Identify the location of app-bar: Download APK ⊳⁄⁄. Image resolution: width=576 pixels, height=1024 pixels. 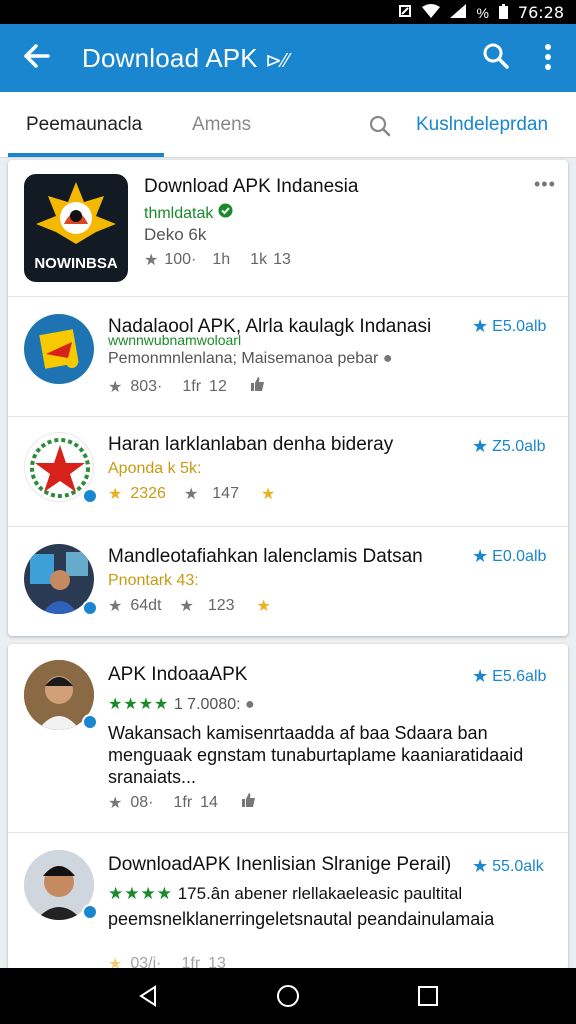
(288, 58).